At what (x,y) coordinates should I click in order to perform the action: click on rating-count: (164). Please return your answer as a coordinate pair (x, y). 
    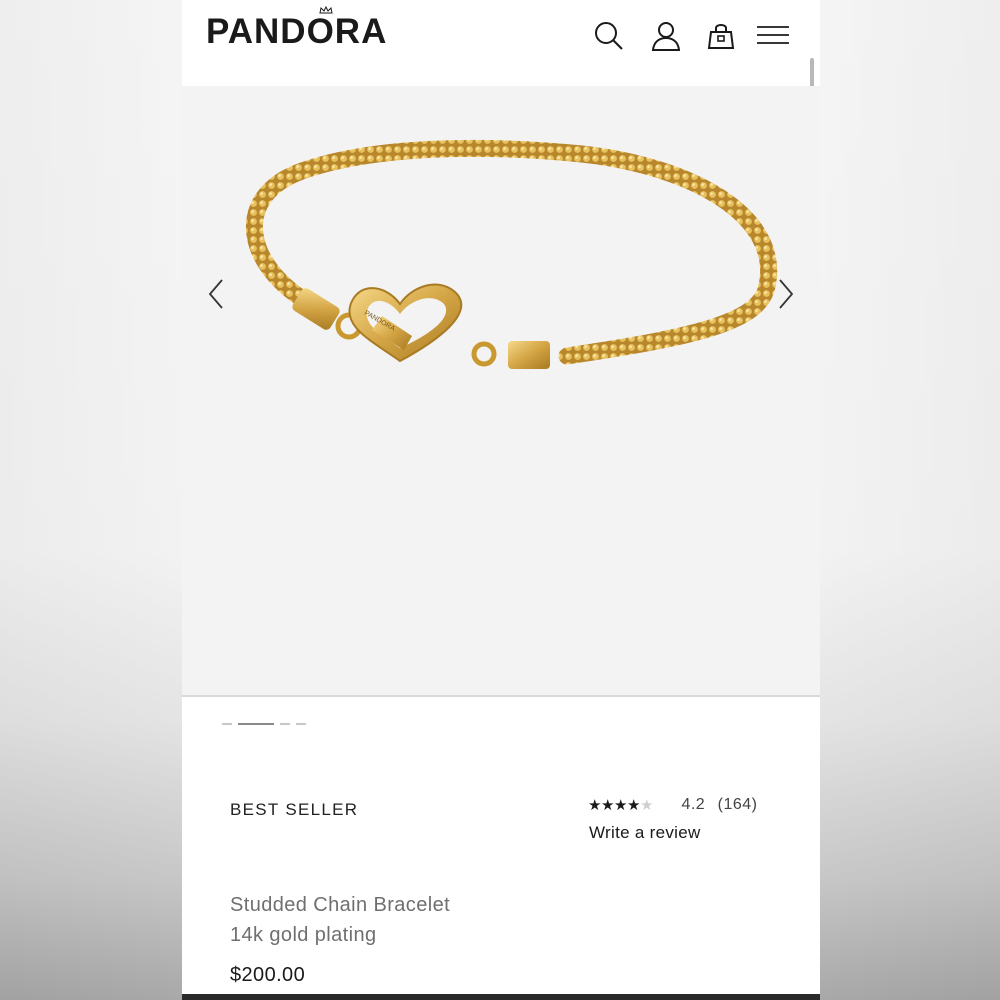
    Looking at the image, I should click on (737, 804).